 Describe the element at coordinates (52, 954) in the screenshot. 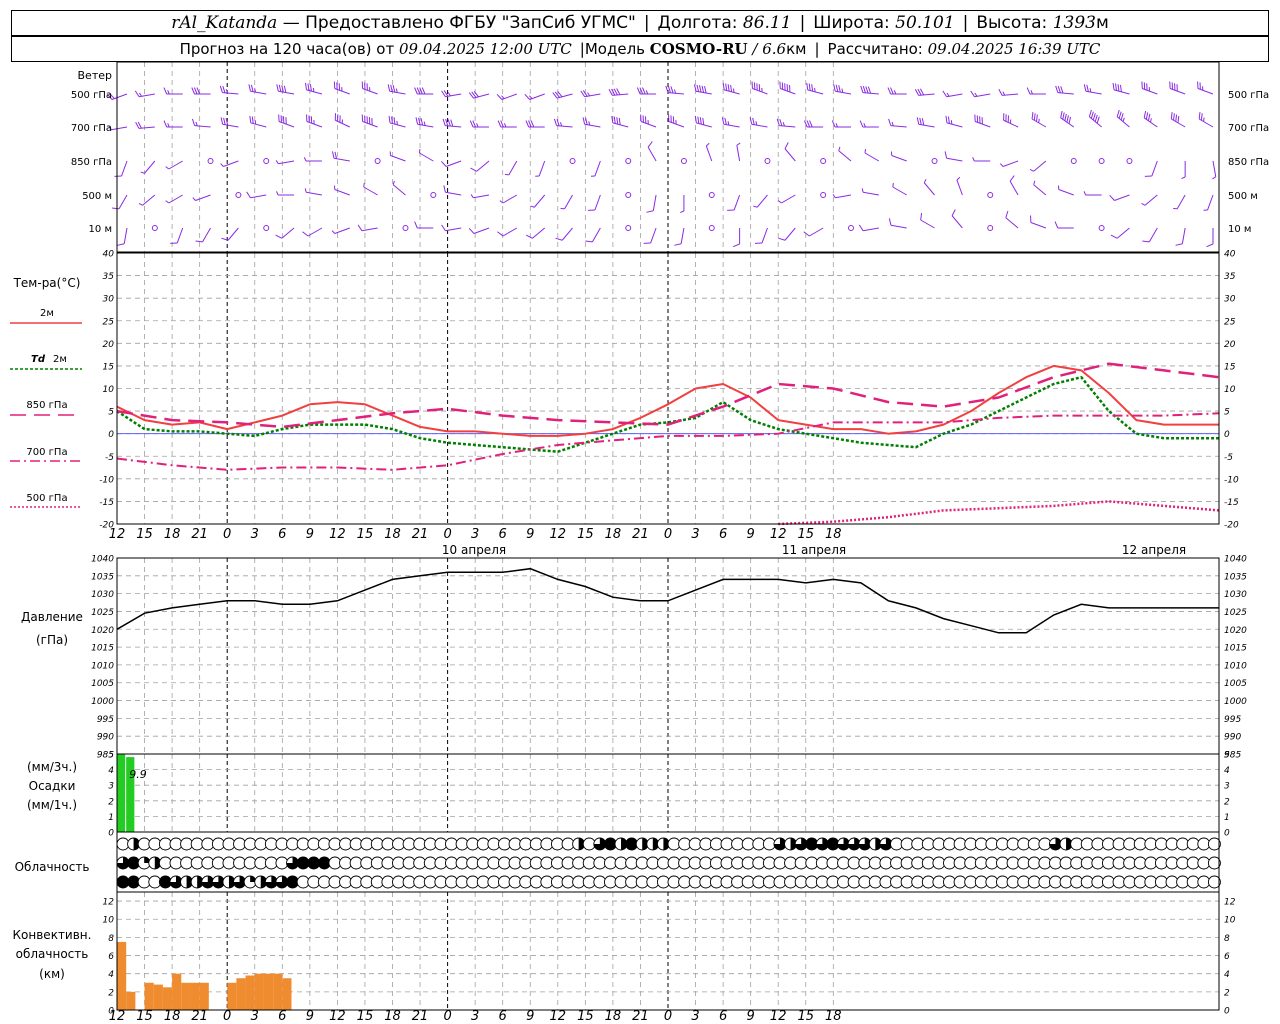

I see `conv-axis-title-2: облачность` at that location.